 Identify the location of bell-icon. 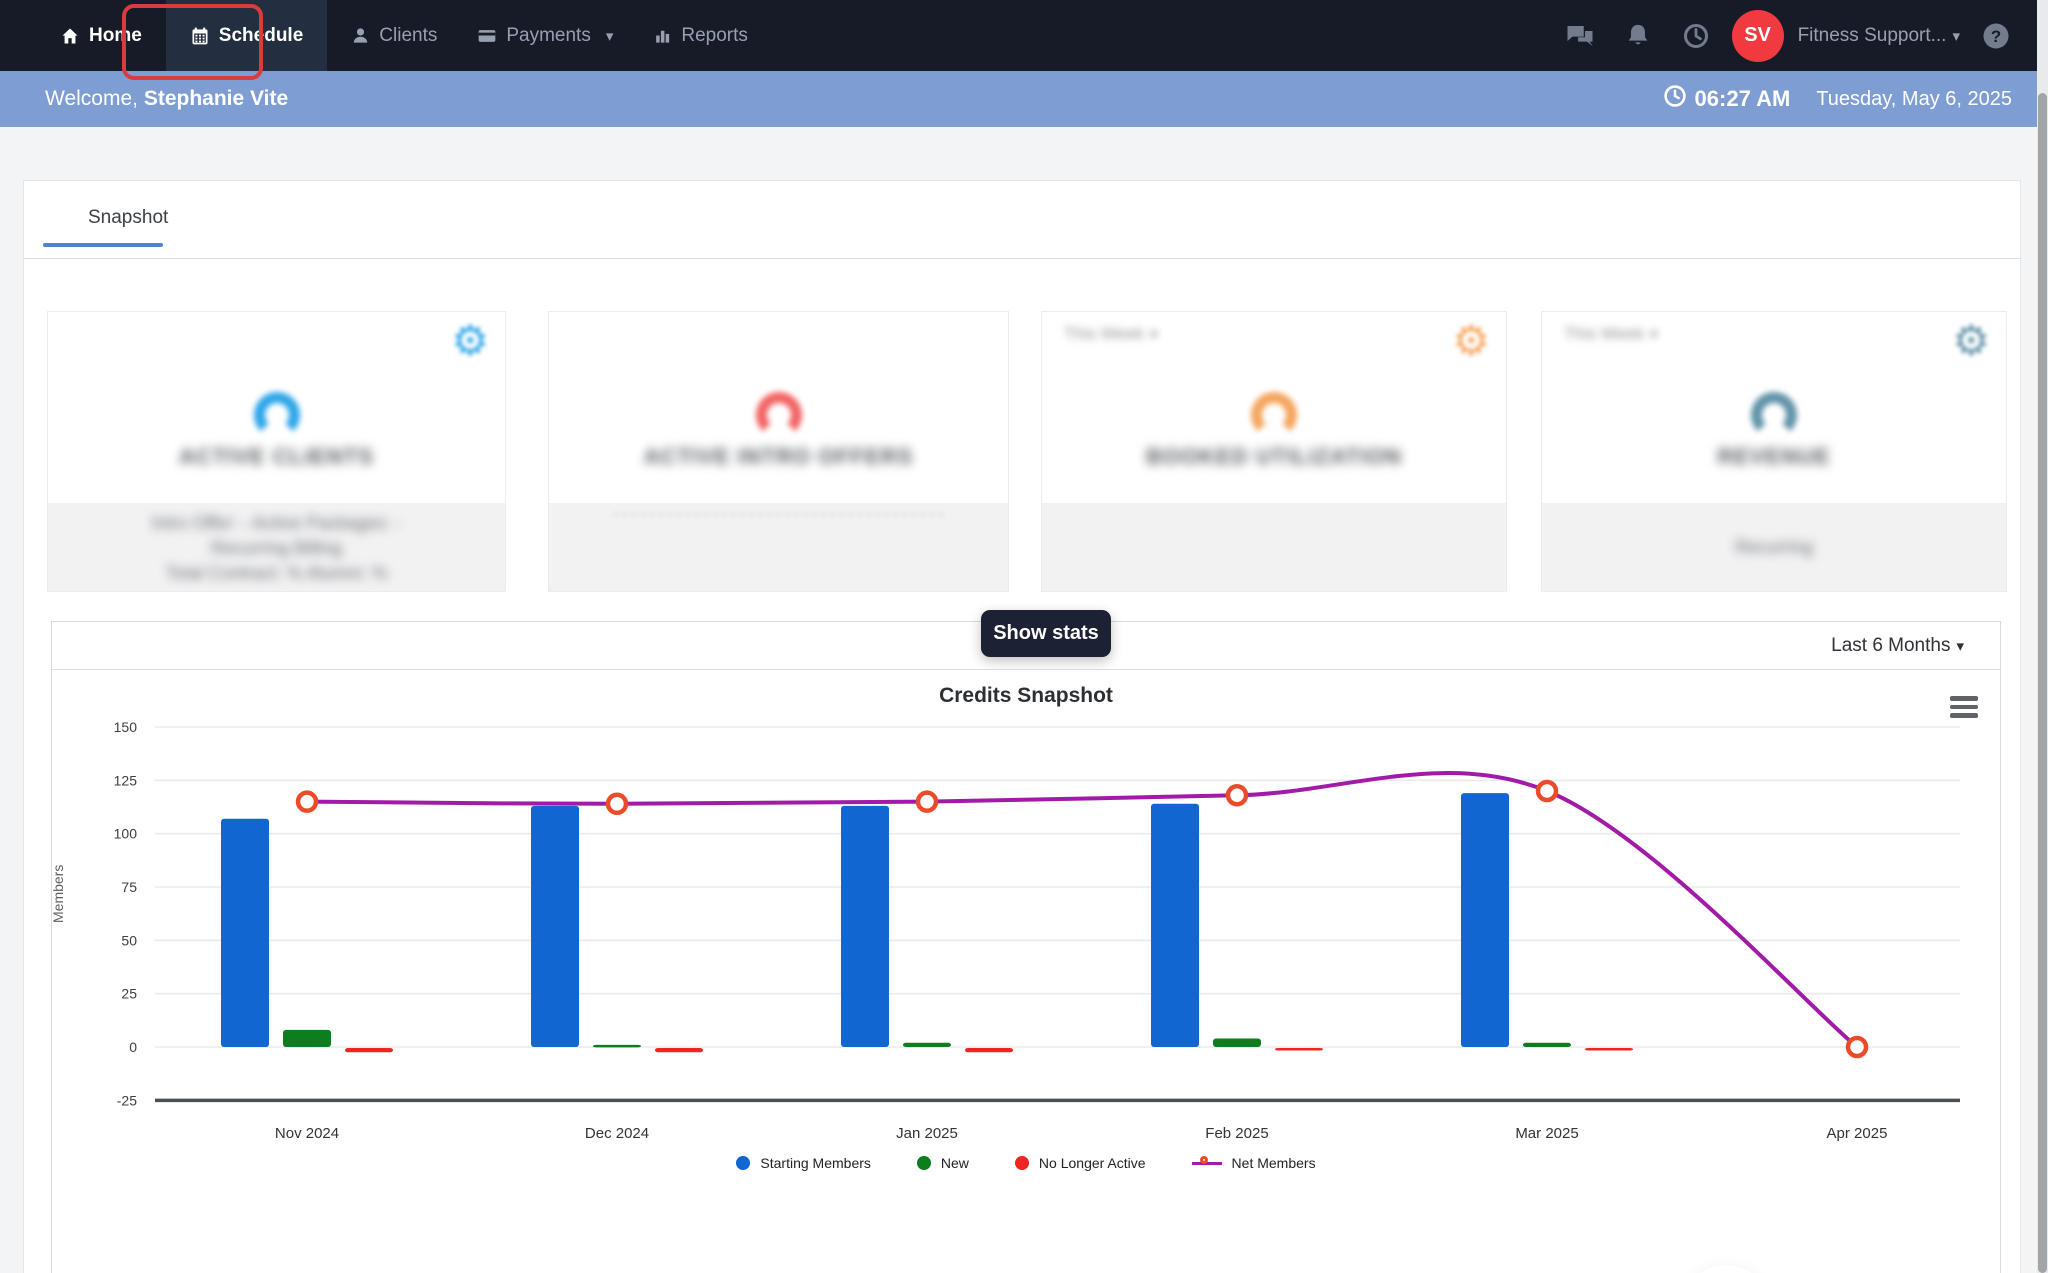
(1638, 36).